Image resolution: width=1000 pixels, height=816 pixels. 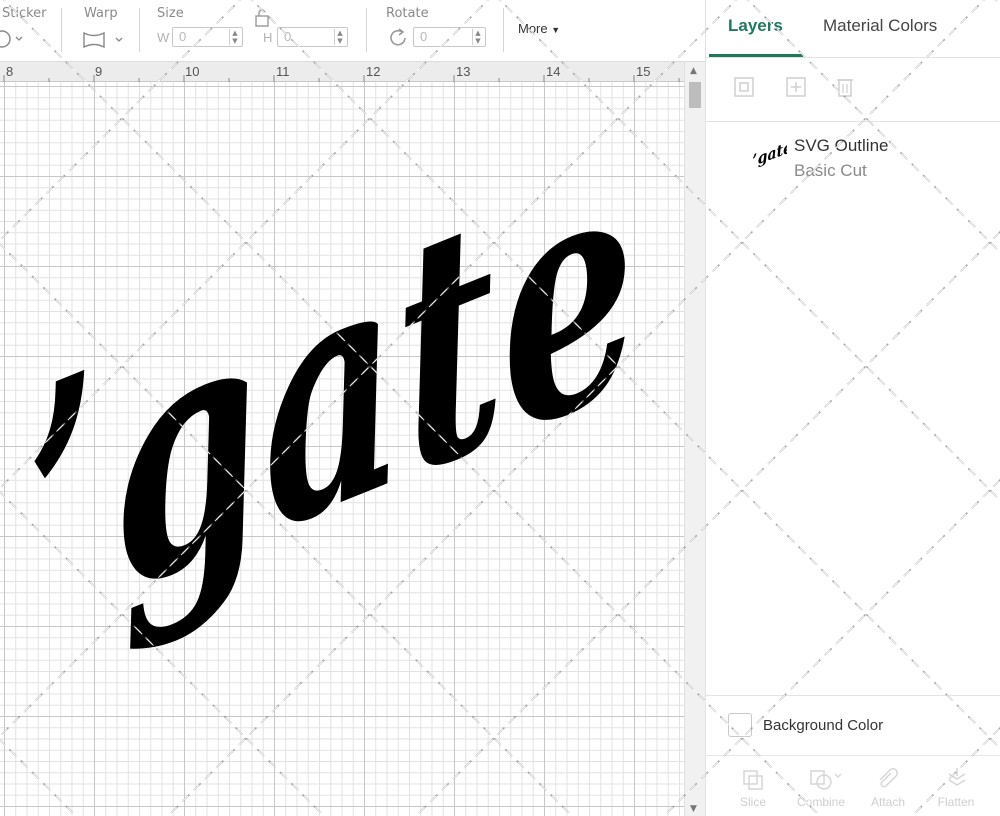 What do you see at coordinates (821, 802) in the screenshot?
I see `combine-label: Combine` at bounding box center [821, 802].